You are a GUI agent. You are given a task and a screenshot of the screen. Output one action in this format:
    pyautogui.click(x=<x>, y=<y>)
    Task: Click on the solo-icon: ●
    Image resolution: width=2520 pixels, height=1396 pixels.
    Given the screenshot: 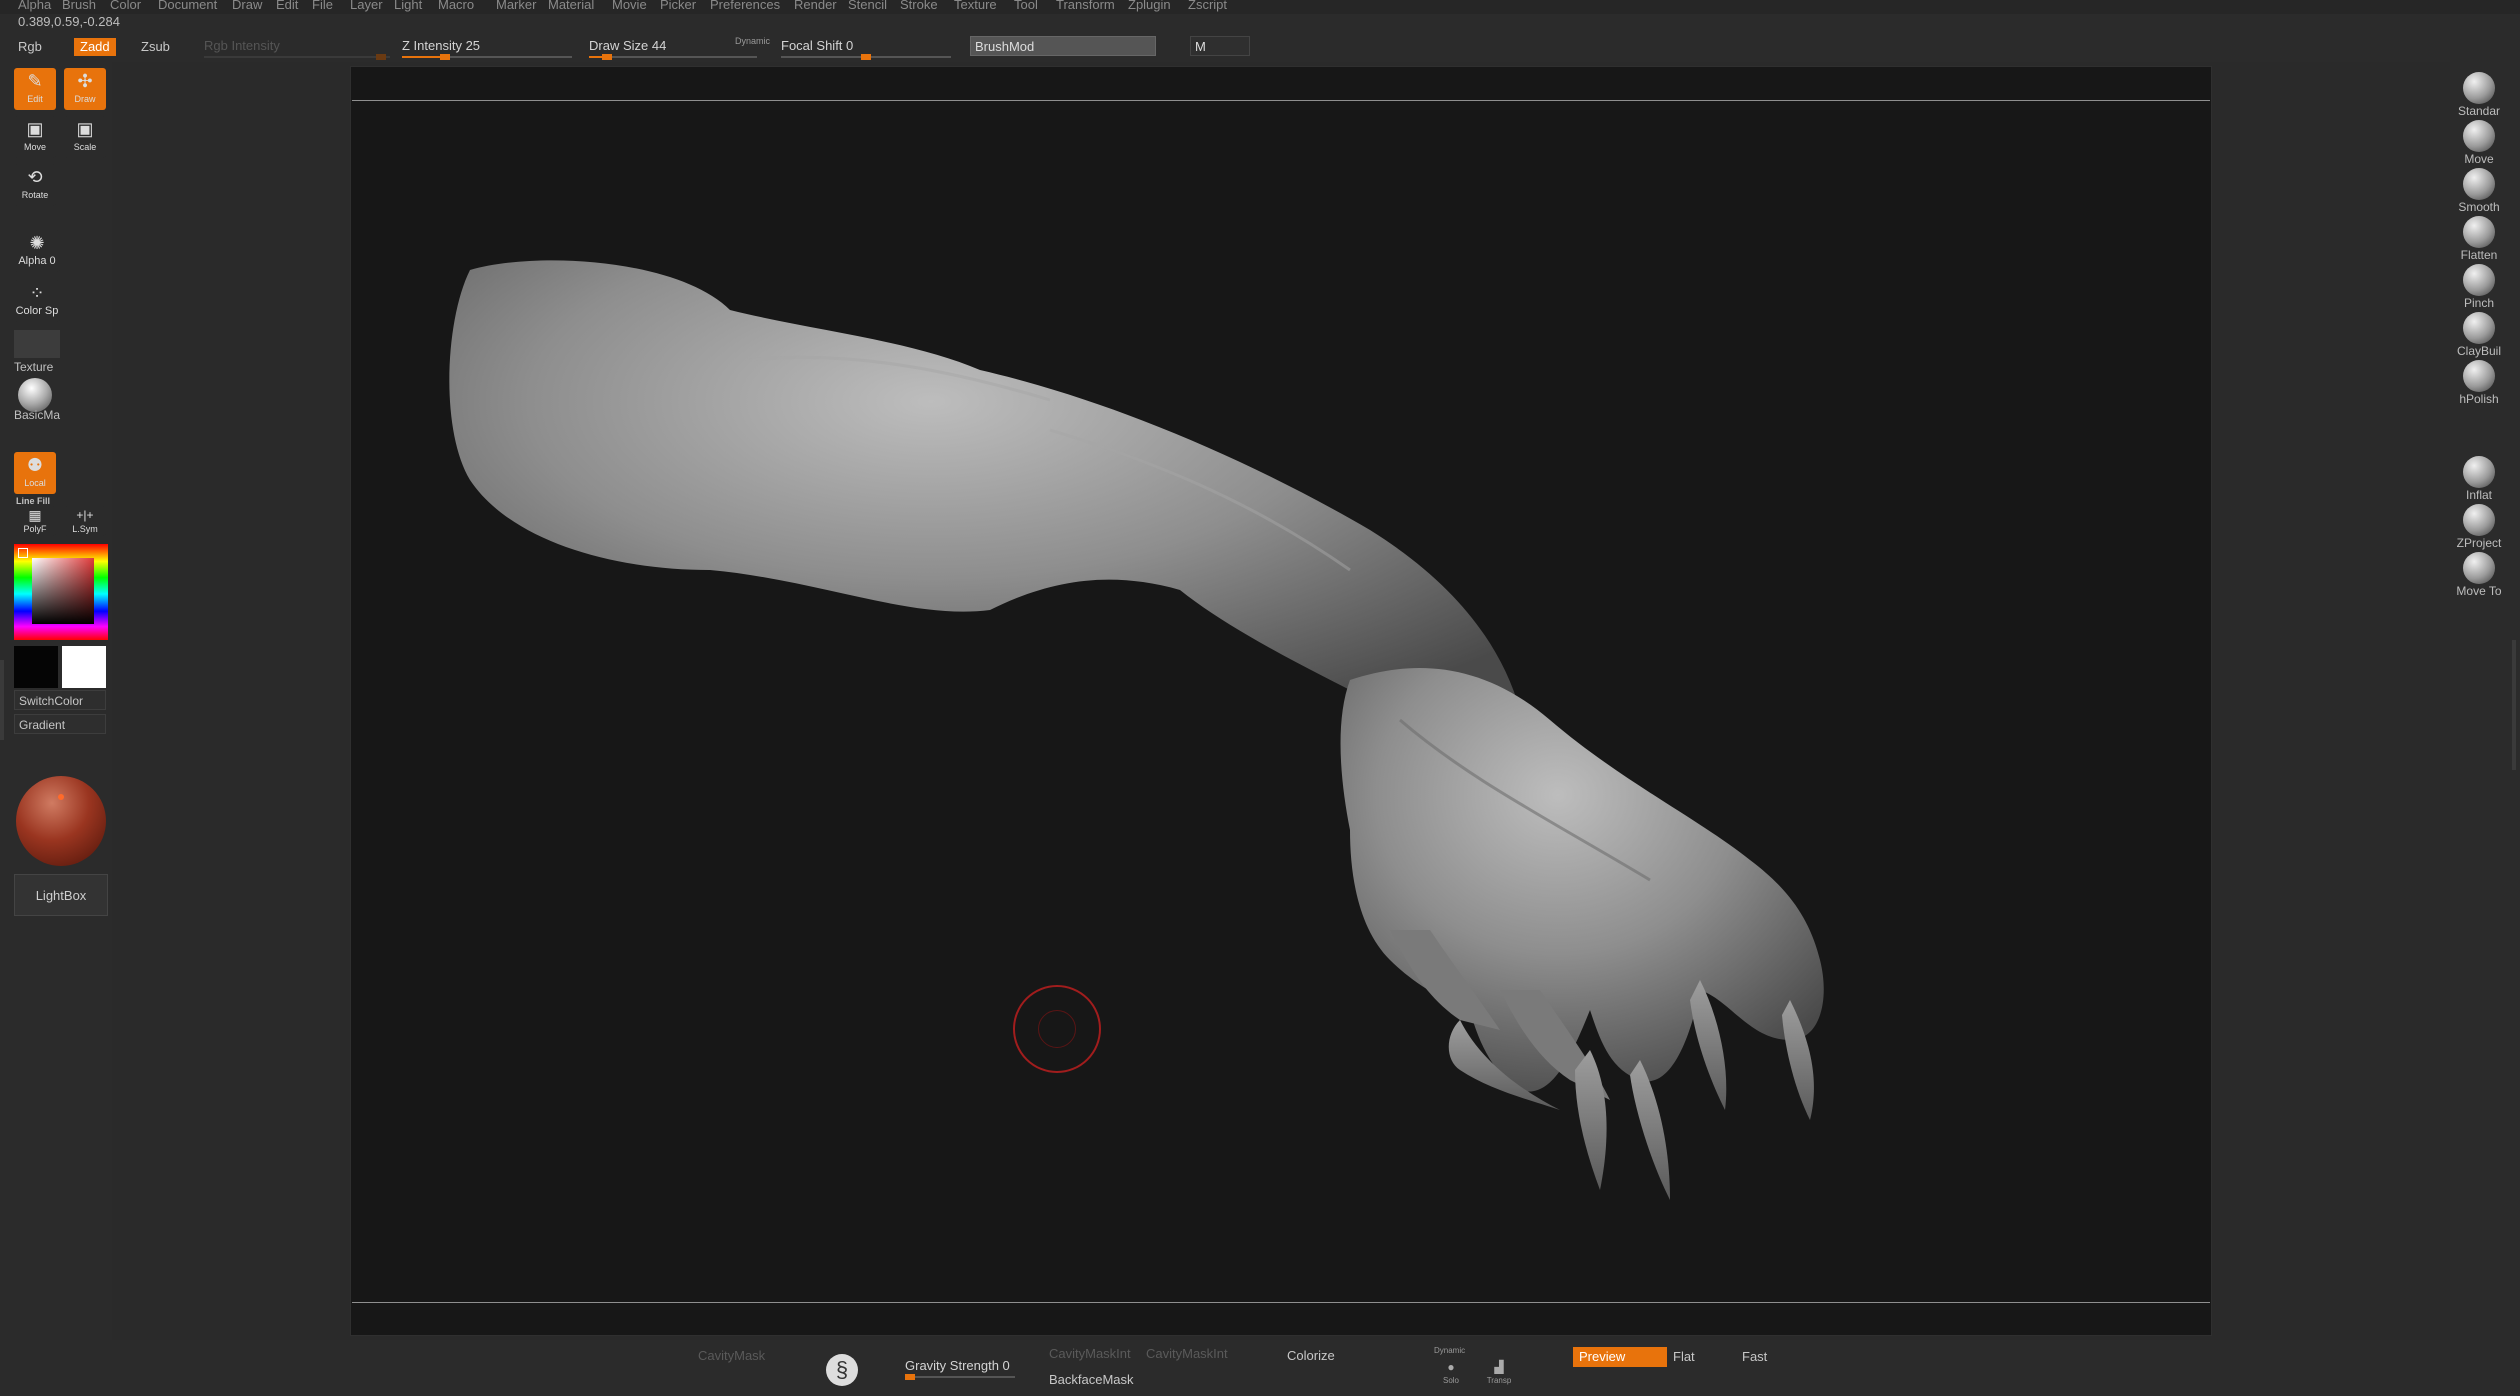 What is the action you would take?
    pyautogui.click(x=1451, y=1367)
    